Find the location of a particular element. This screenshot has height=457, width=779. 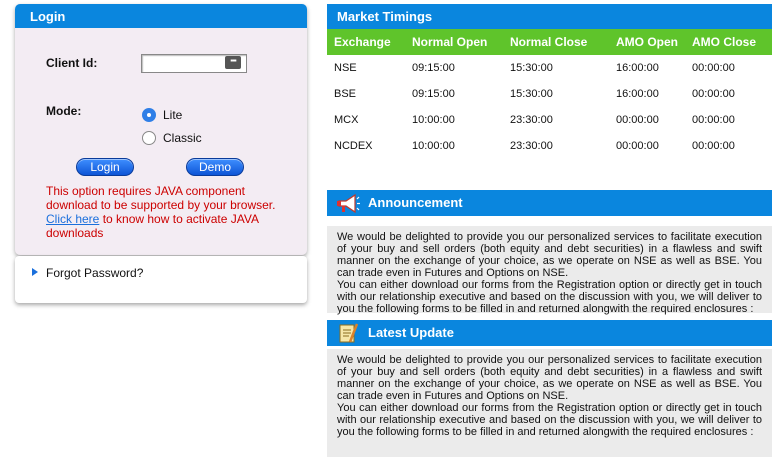

market-timings-title: Market Timings is located at coordinates (549, 16).